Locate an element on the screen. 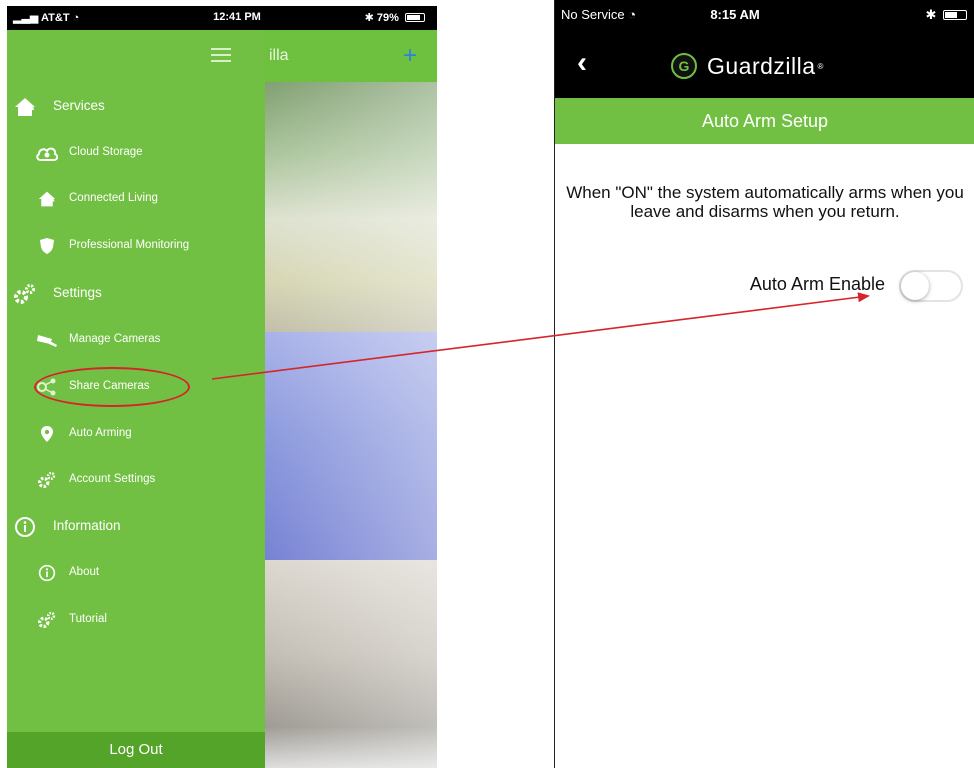 Image resolution: width=974 pixels, height=768 pixels. status-bar: ▂▃▅ AT&T ◔ 12:41 PM ✱ 79% is located at coordinates (222, 18).